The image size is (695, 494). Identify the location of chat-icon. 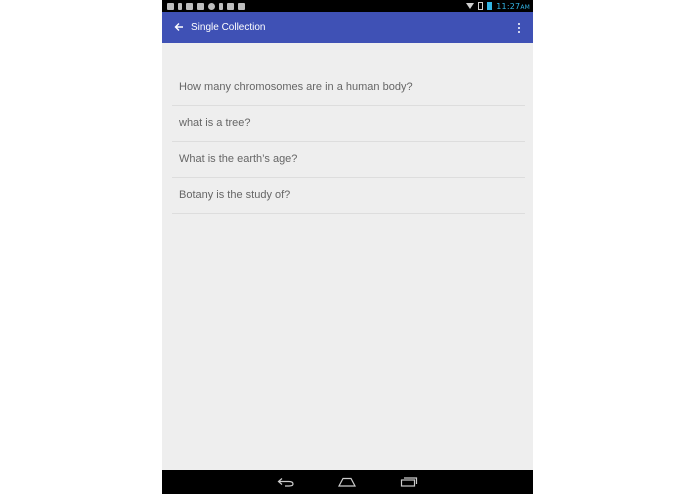
(211, 6).